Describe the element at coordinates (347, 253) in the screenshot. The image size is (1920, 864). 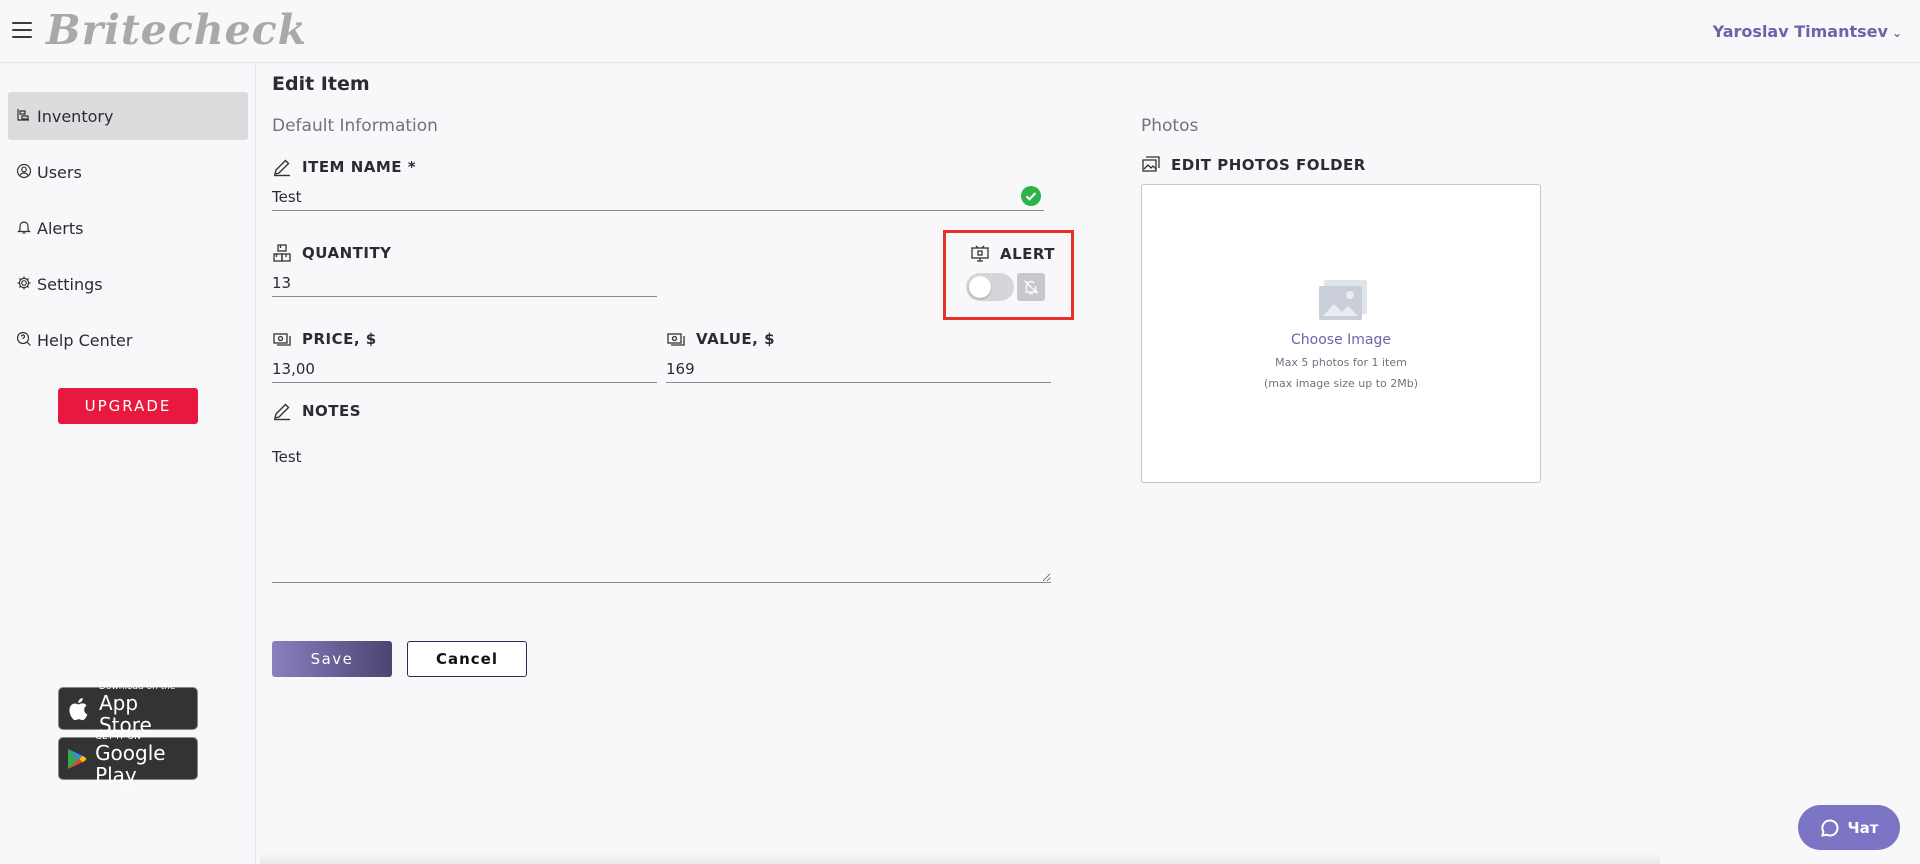
I see `quantity-label-text: QUANTITY` at that location.